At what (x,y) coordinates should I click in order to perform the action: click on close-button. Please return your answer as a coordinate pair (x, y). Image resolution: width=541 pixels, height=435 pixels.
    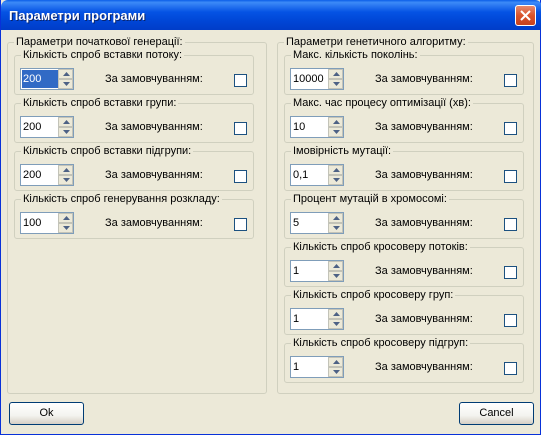
    Looking at the image, I should click on (525, 15).